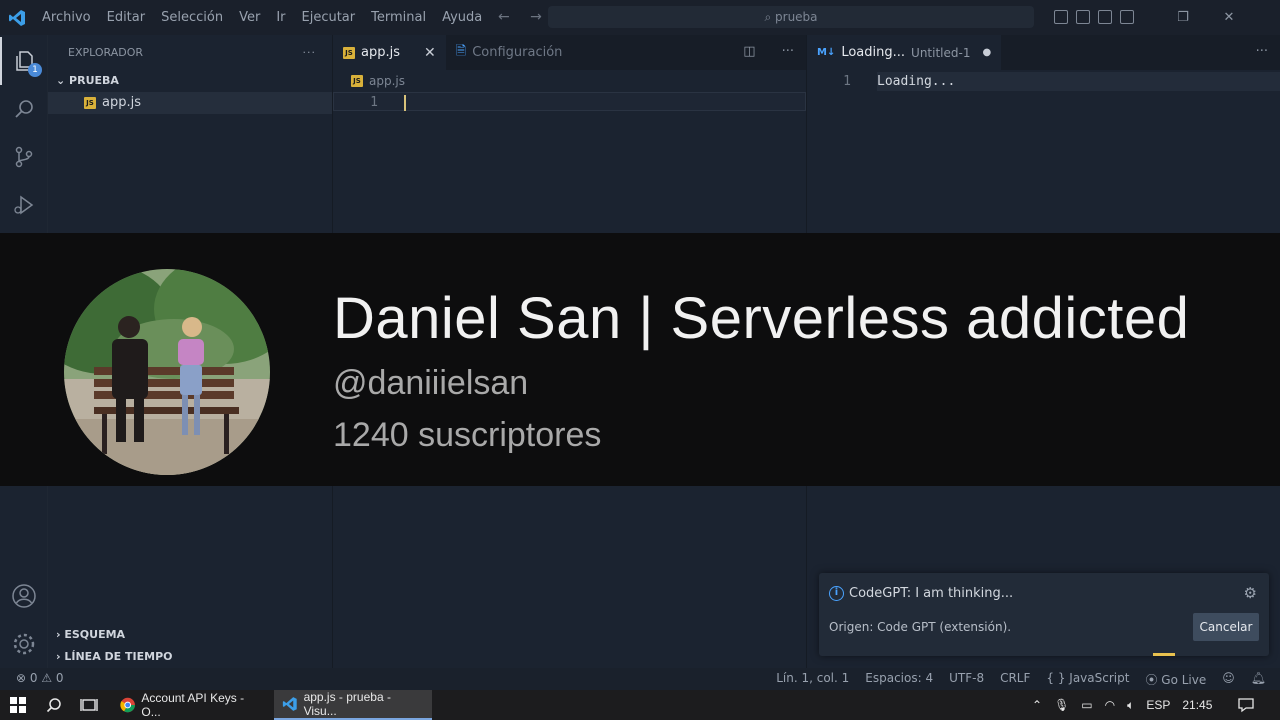  I want to click on folder-label: PRUEBA, so click(94, 80).